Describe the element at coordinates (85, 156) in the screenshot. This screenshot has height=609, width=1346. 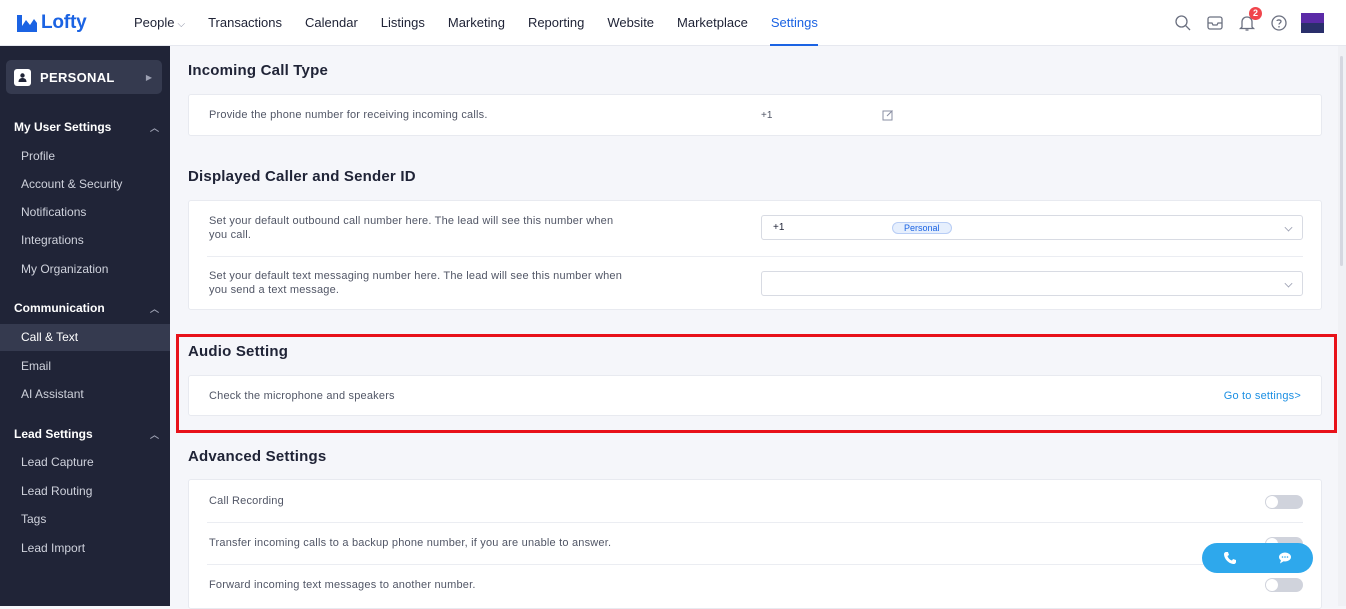
I see `sidebar-item-profile: Profile` at that location.